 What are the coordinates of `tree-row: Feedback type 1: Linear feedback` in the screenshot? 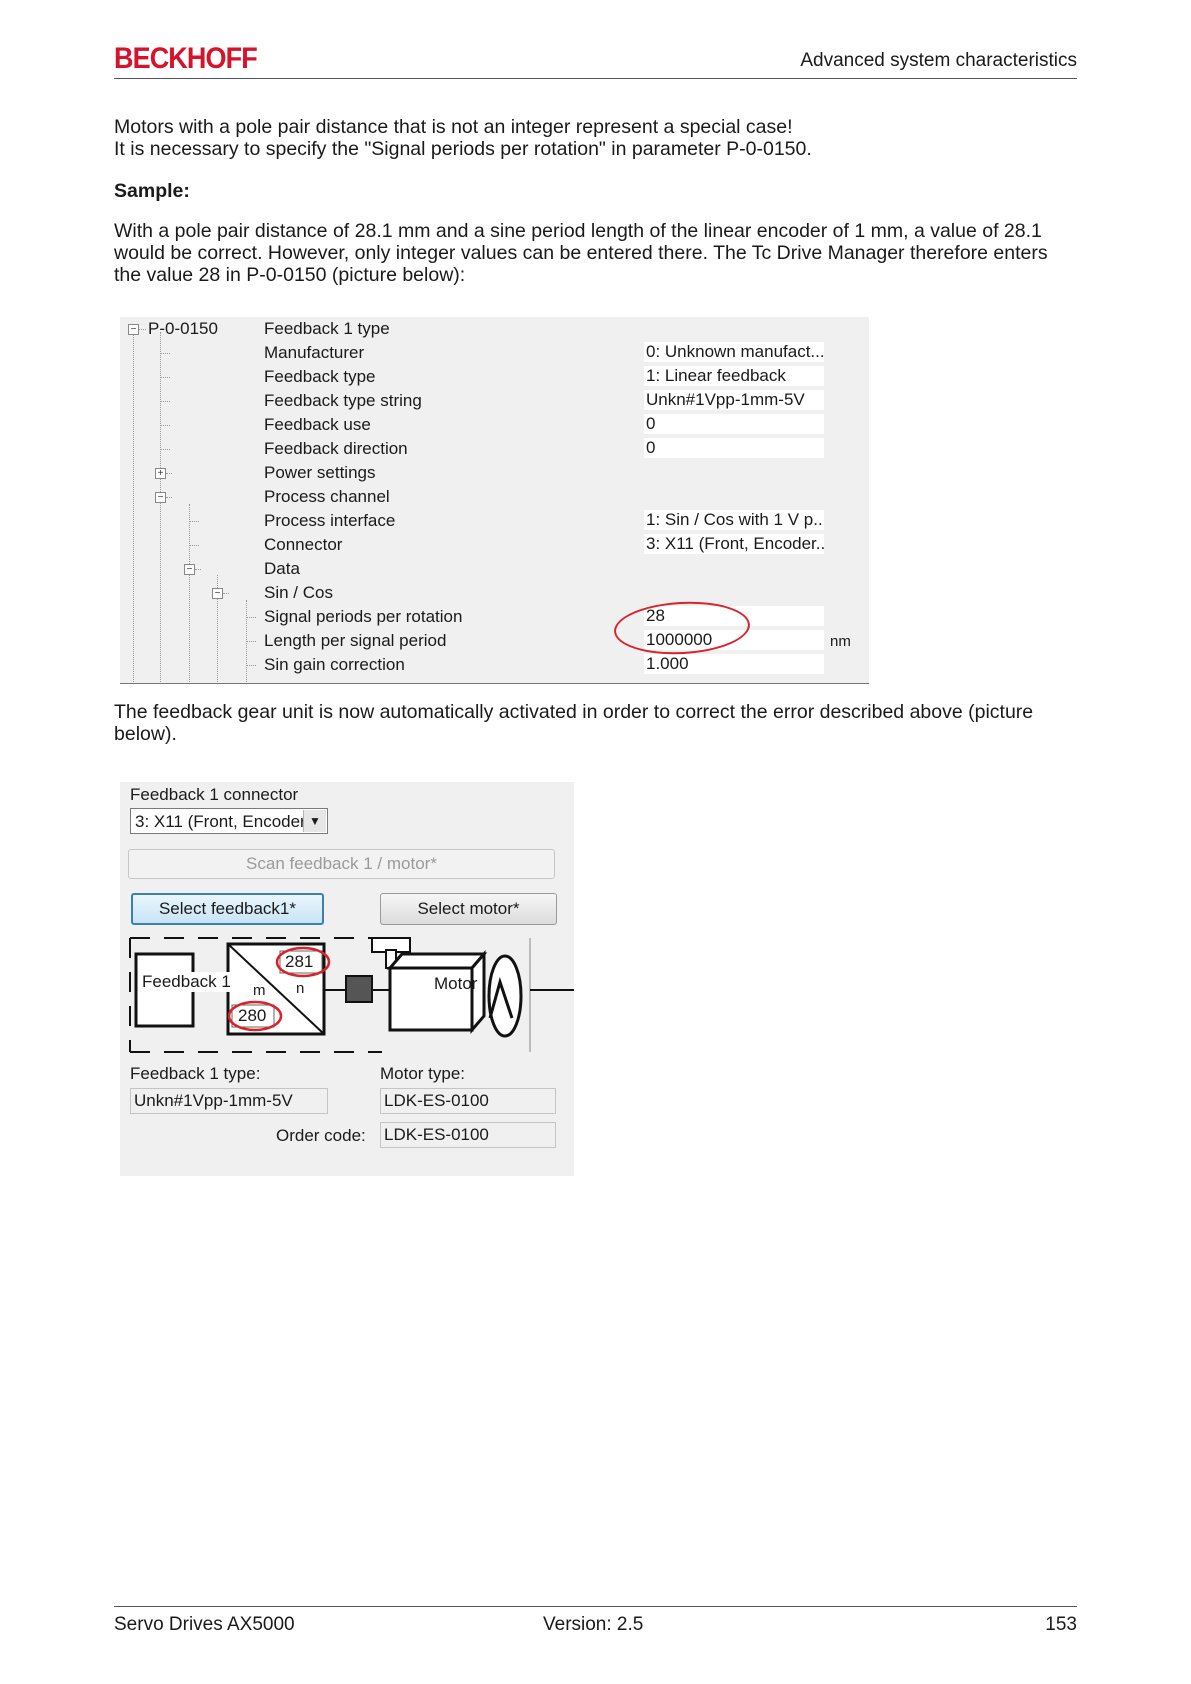 It's located at (494, 377).